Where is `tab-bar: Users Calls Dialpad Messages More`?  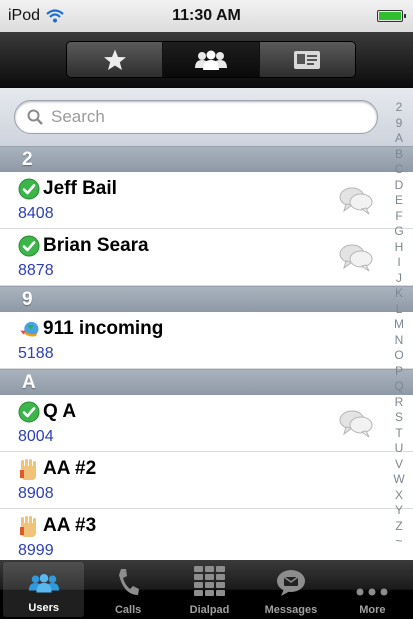
tab-bar: Users Calls Dialpad Messages More is located at coordinates (206, 589).